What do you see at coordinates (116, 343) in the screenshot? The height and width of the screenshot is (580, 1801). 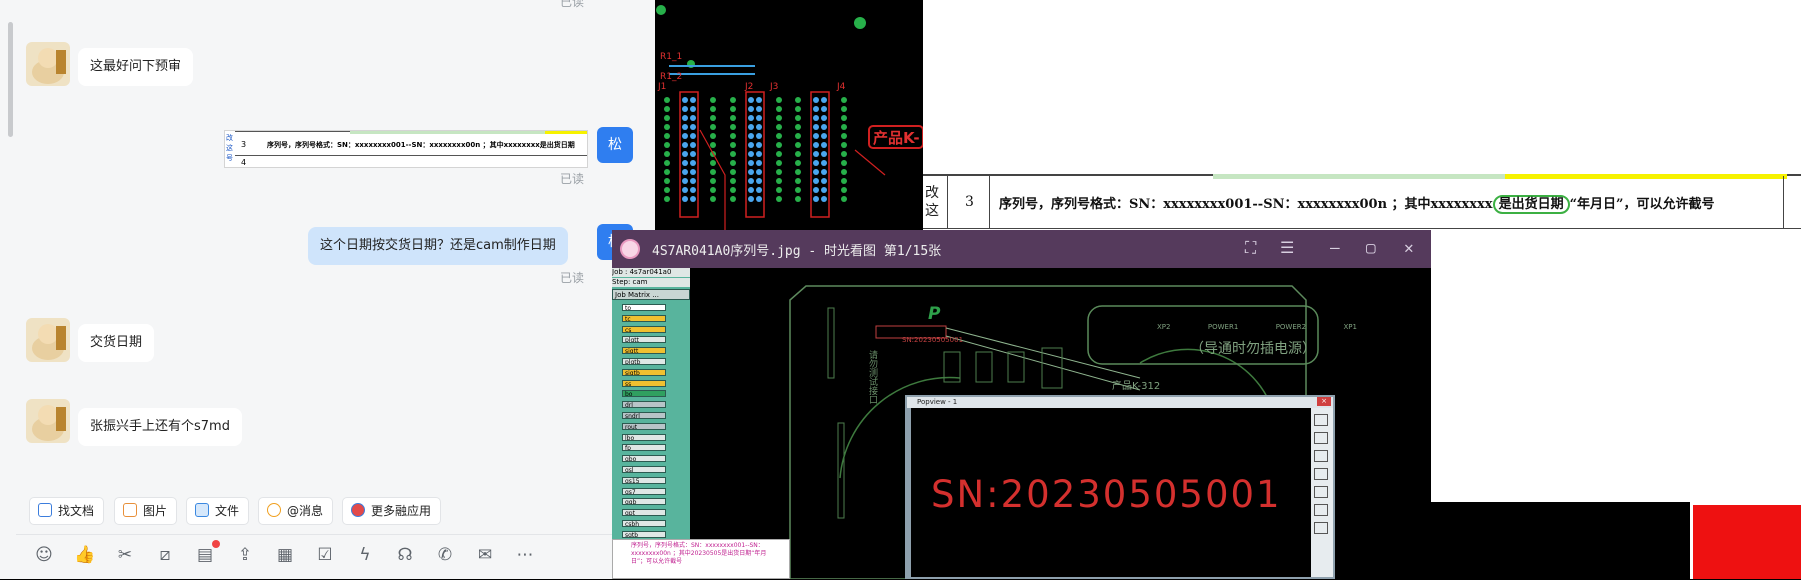 I see `message-bubble: 交货日期` at bounding box center [116, 343].